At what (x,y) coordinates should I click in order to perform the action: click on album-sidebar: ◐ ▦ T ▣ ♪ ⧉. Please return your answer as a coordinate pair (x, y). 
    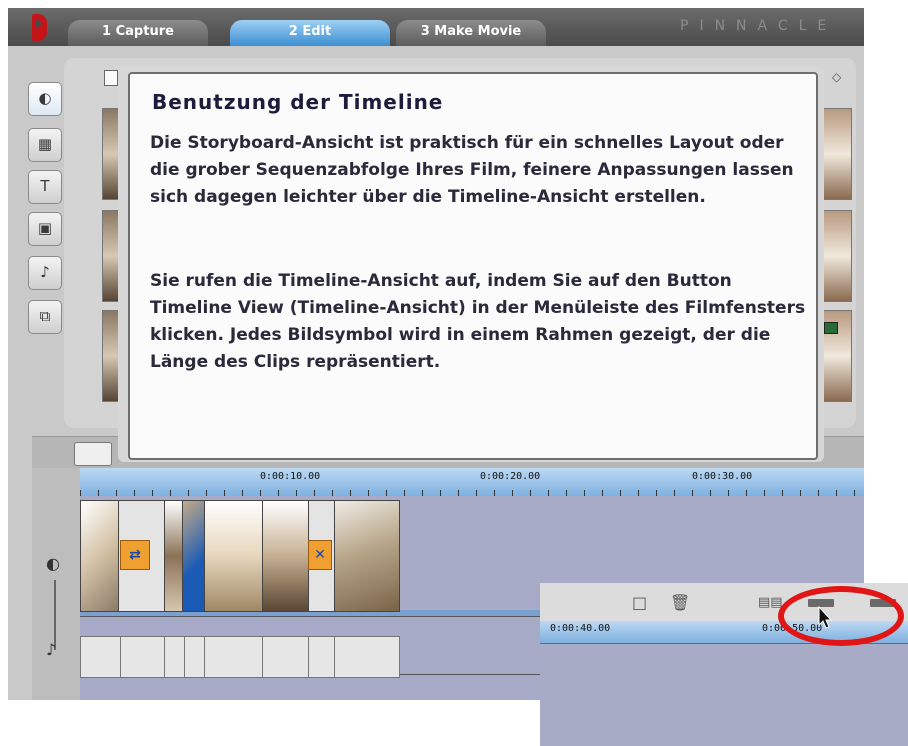
    Looking at the image, I should click on (39, 241).